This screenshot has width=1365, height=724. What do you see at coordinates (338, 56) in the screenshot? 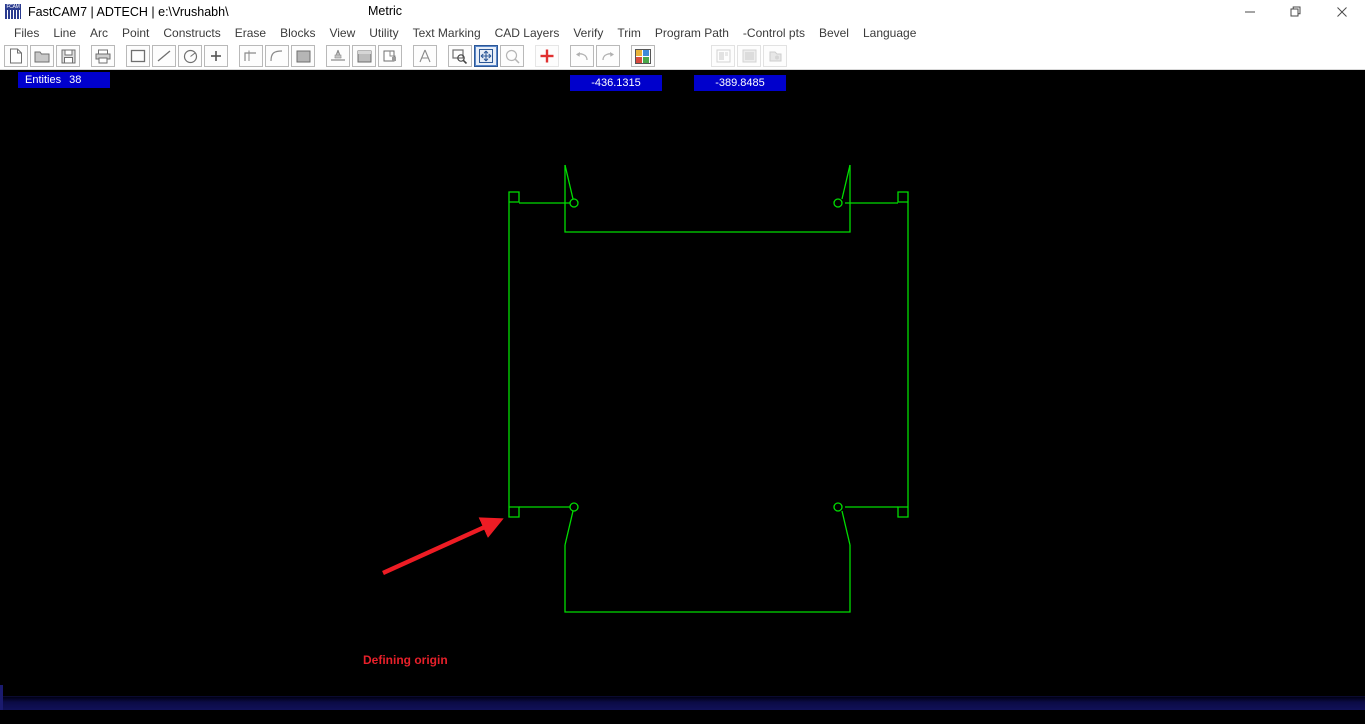
I see `explode-icon` at bounding box center [338, 56].